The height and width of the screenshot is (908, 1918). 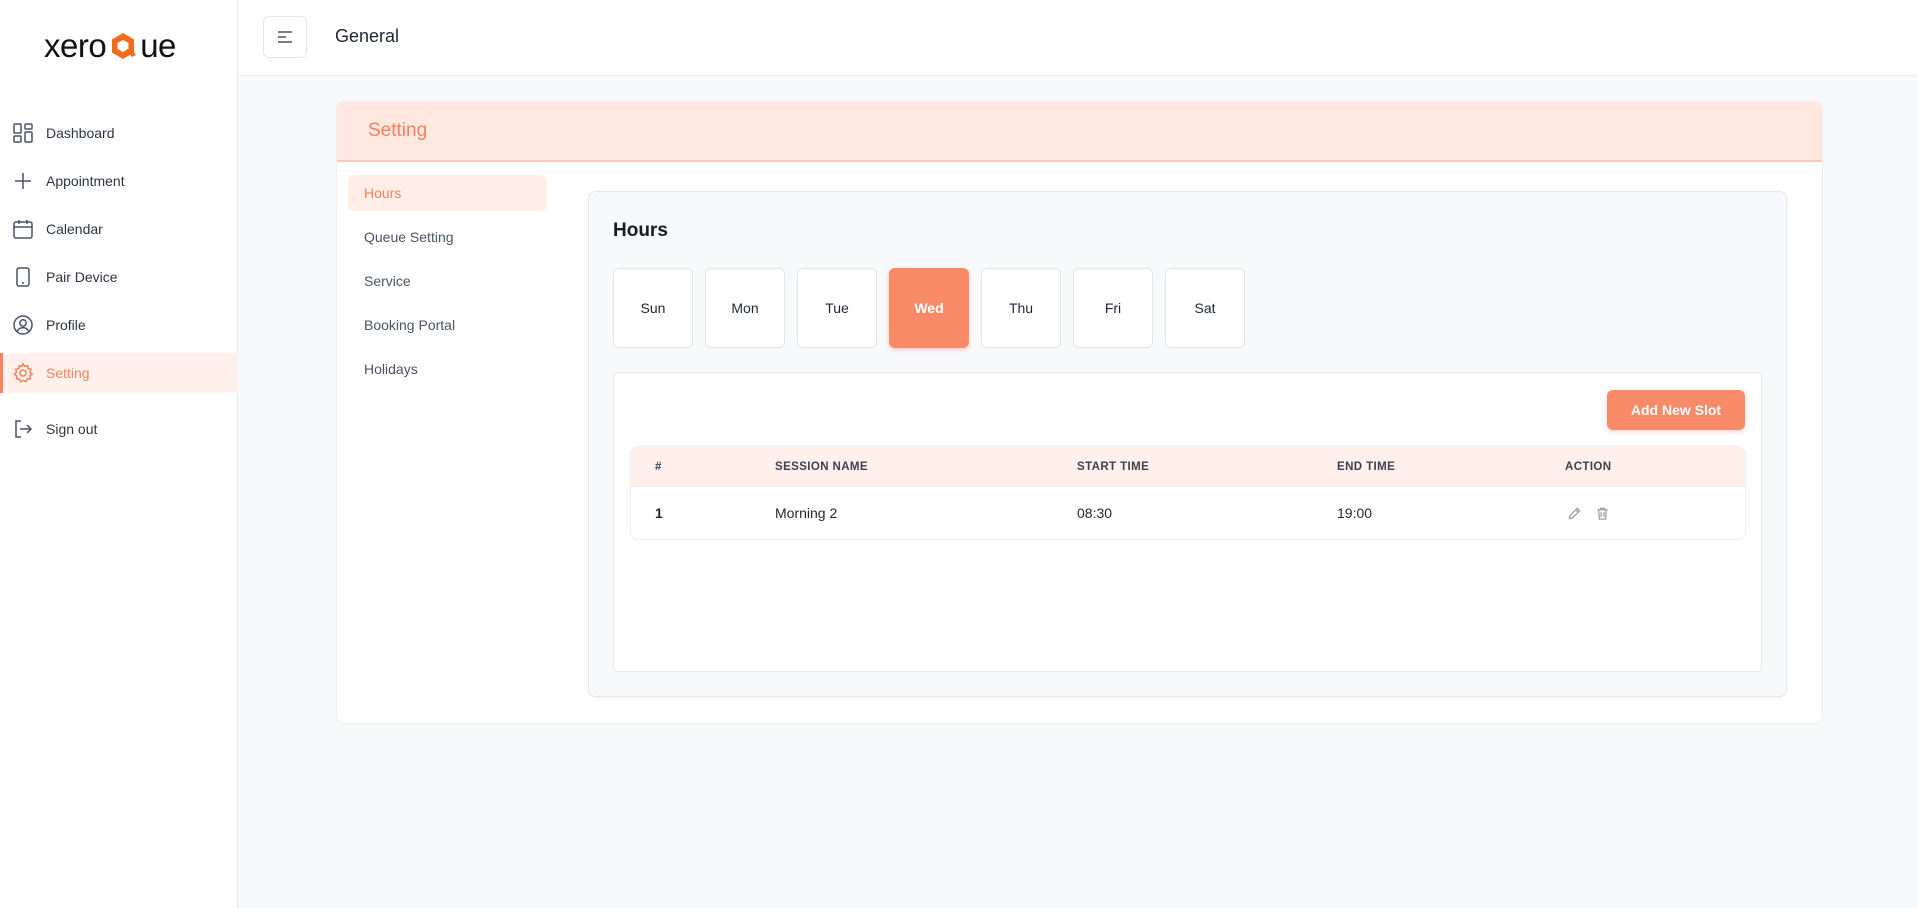 What do you see at coordinates (119, 277) in the screenshot?
I see `sidebar-item-pair-device: Pair Device` at bounding box center [119, 277].